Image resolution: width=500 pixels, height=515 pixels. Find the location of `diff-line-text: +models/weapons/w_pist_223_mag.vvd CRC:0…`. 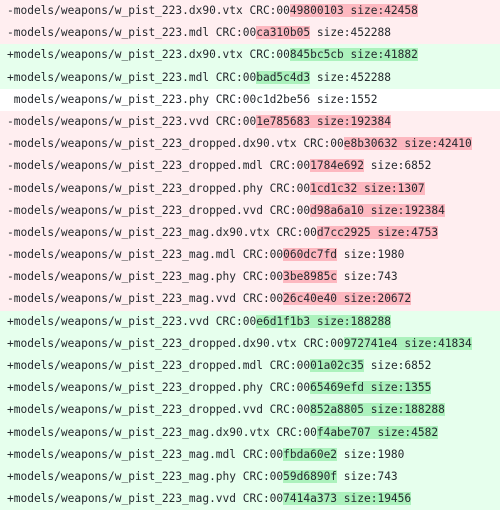

diff-line-text: +models/weapons/w_pist_223_mag.vvd CRC:0… is located at coordinates (145, 499).